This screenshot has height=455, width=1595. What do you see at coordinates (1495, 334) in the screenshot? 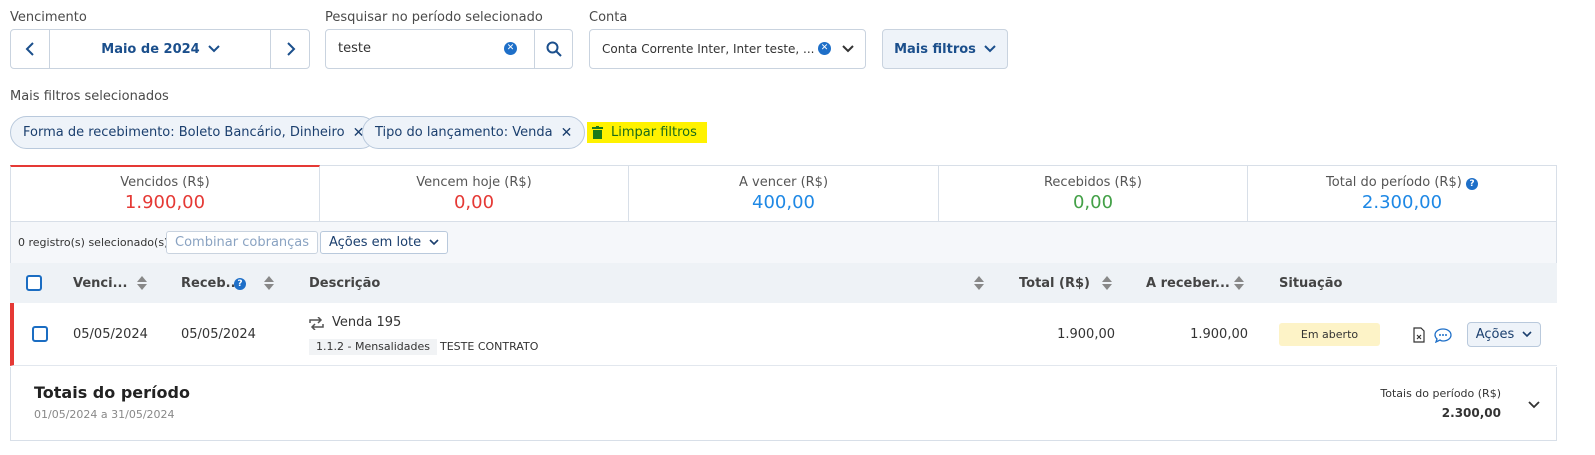
I see `actions-label: Ações` at bounding box center [1495, 334].